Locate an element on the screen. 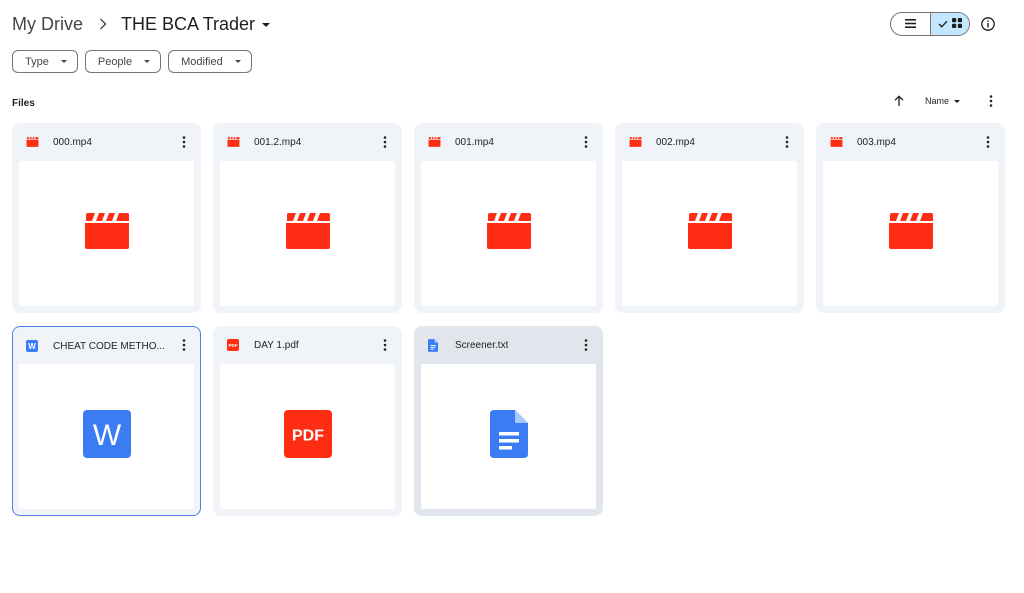  view-toggle is located at coordinates (930, 24).